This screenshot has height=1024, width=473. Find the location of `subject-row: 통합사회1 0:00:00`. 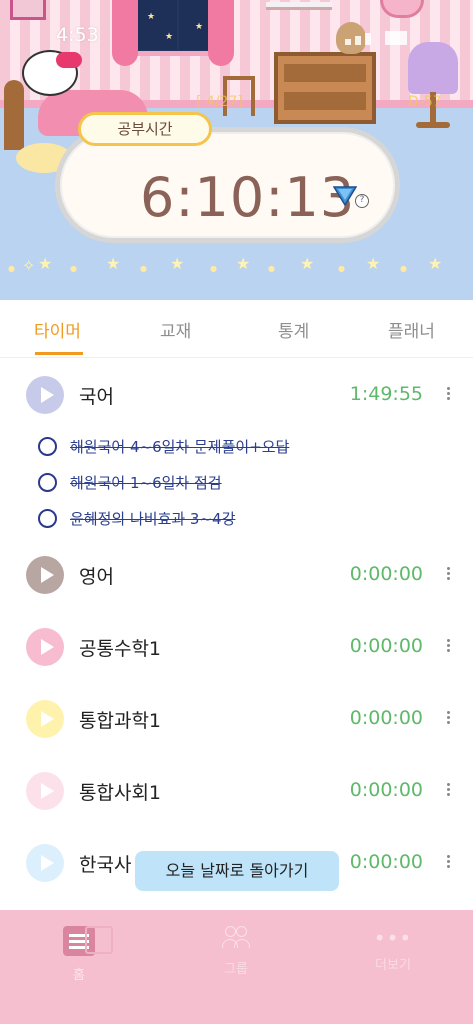

subject-row: 통합사회1 0:00:00 is located at coordinates (236, 792).